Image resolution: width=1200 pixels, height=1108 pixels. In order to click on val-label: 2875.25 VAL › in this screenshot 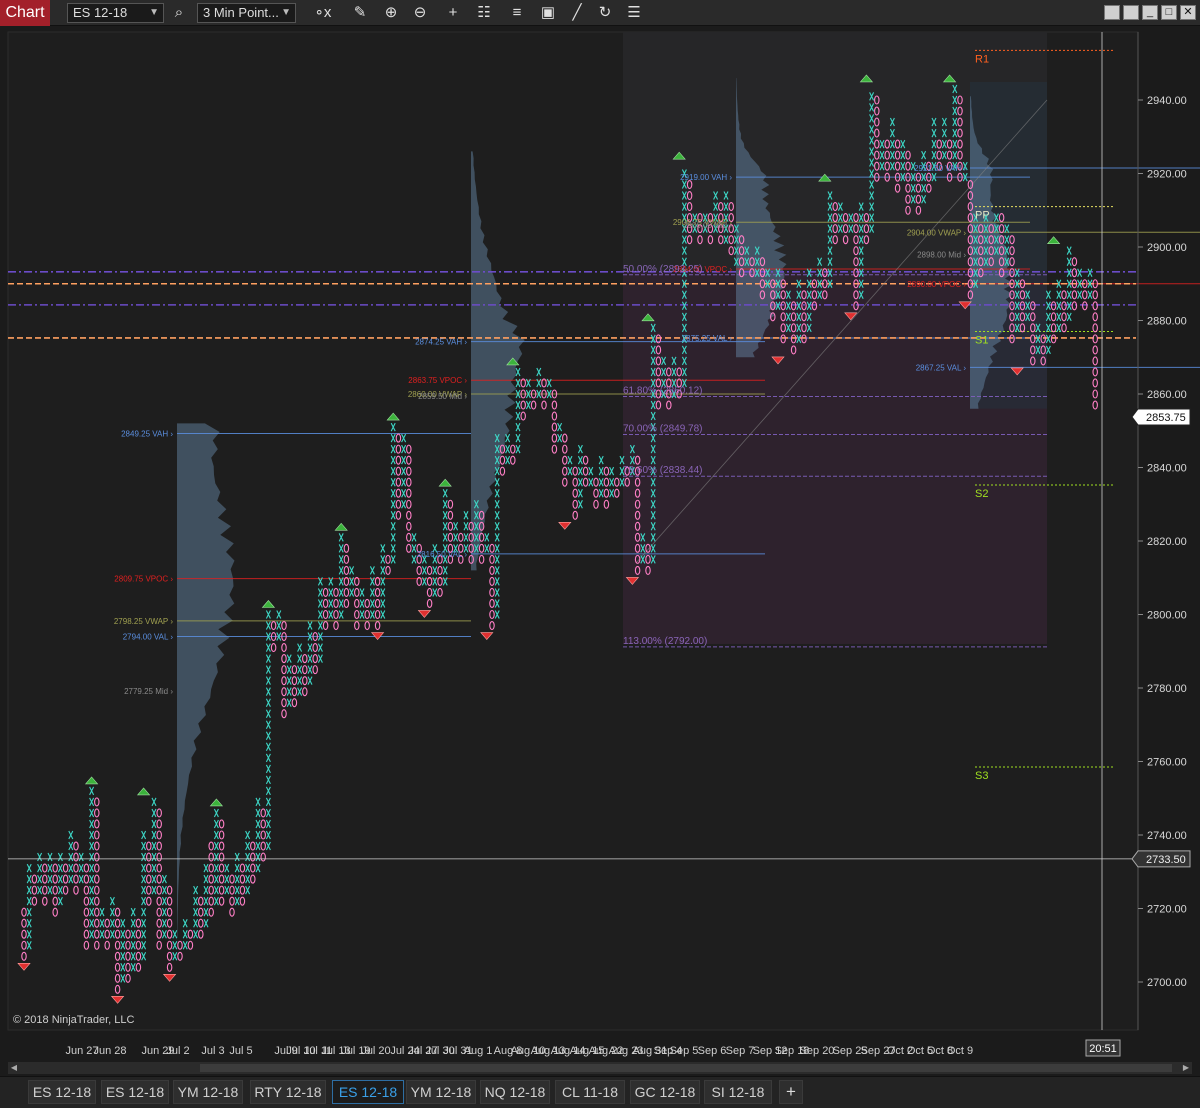, I will do `click(707, 338)`.